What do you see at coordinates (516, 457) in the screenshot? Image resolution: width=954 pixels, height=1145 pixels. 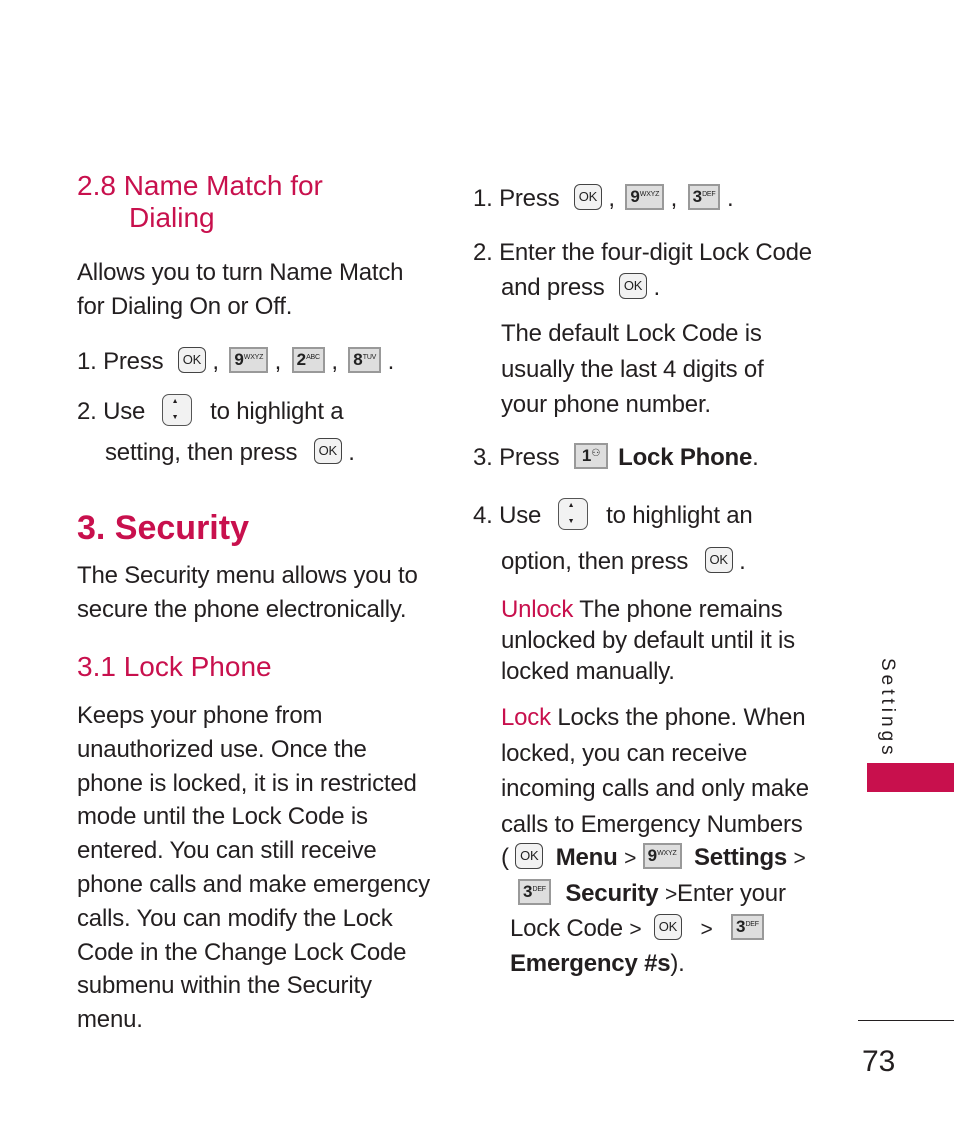 I see `step-text: 3. Press` at bounding box center [516, 457].